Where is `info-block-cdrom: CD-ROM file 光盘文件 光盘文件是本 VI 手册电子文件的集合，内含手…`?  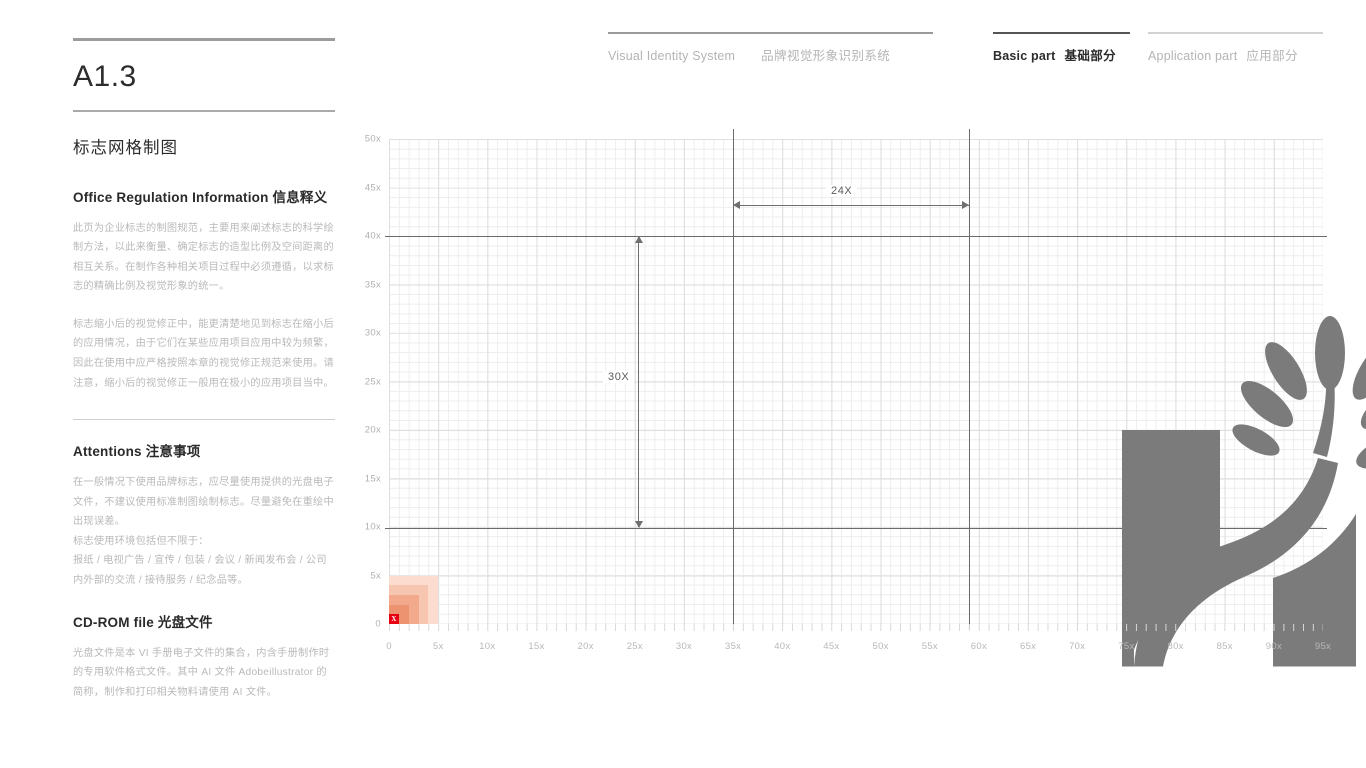
info-block-cdrom: CD-ROM file 光盘文件 光盘文件是本 VI 手册电子文件的集合，内含手… is located at coordinates (204, 657).